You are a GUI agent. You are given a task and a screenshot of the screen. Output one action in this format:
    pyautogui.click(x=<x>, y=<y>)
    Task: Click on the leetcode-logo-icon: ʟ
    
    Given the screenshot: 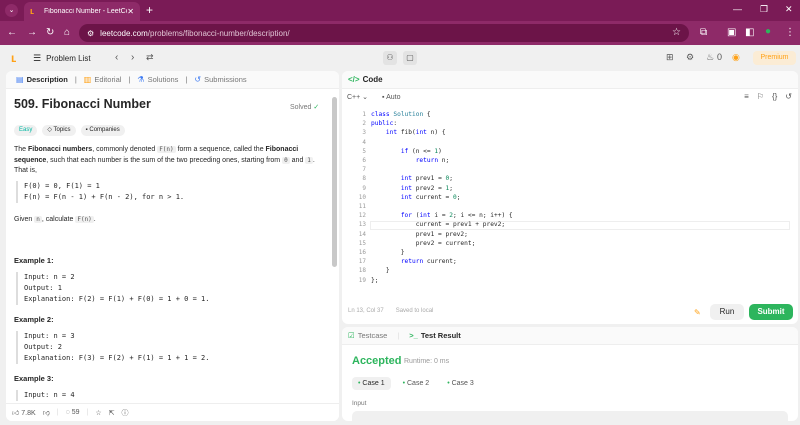 What is the action you would take?
    pyautogui.click(x=17, y=58)
    